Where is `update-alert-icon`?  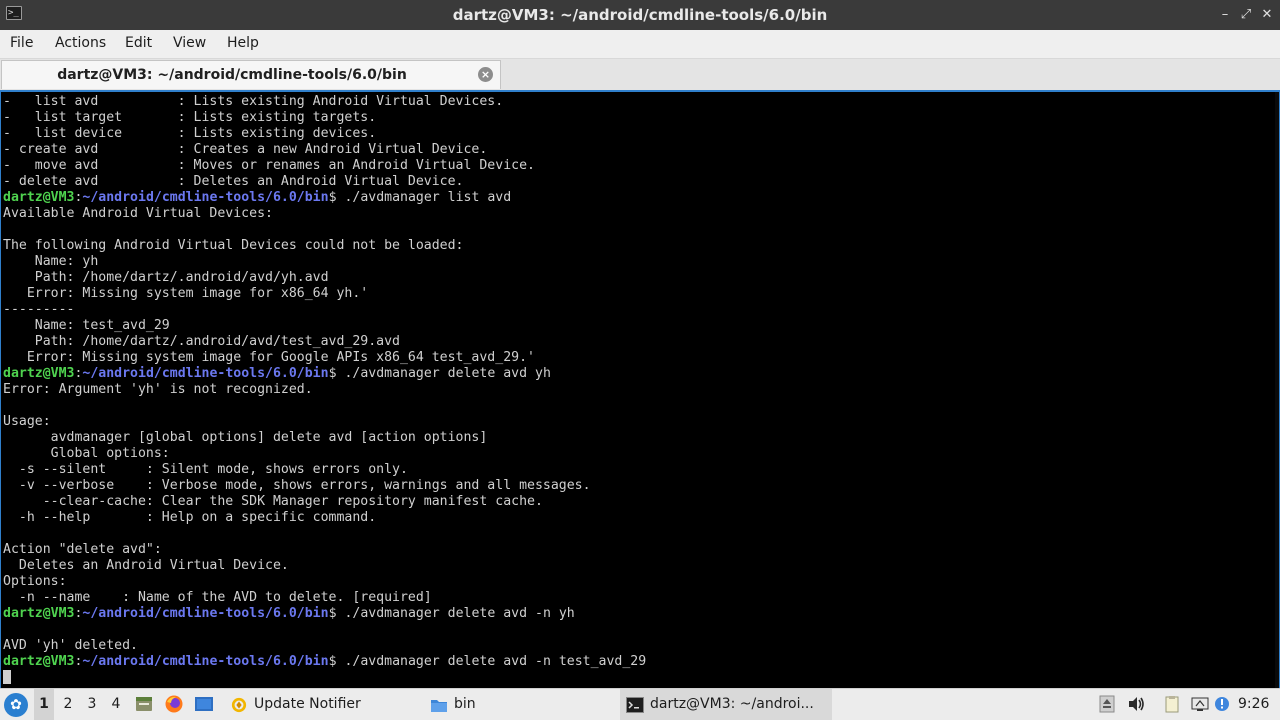 update-alert-icon is located at coordinates (1222, 704).